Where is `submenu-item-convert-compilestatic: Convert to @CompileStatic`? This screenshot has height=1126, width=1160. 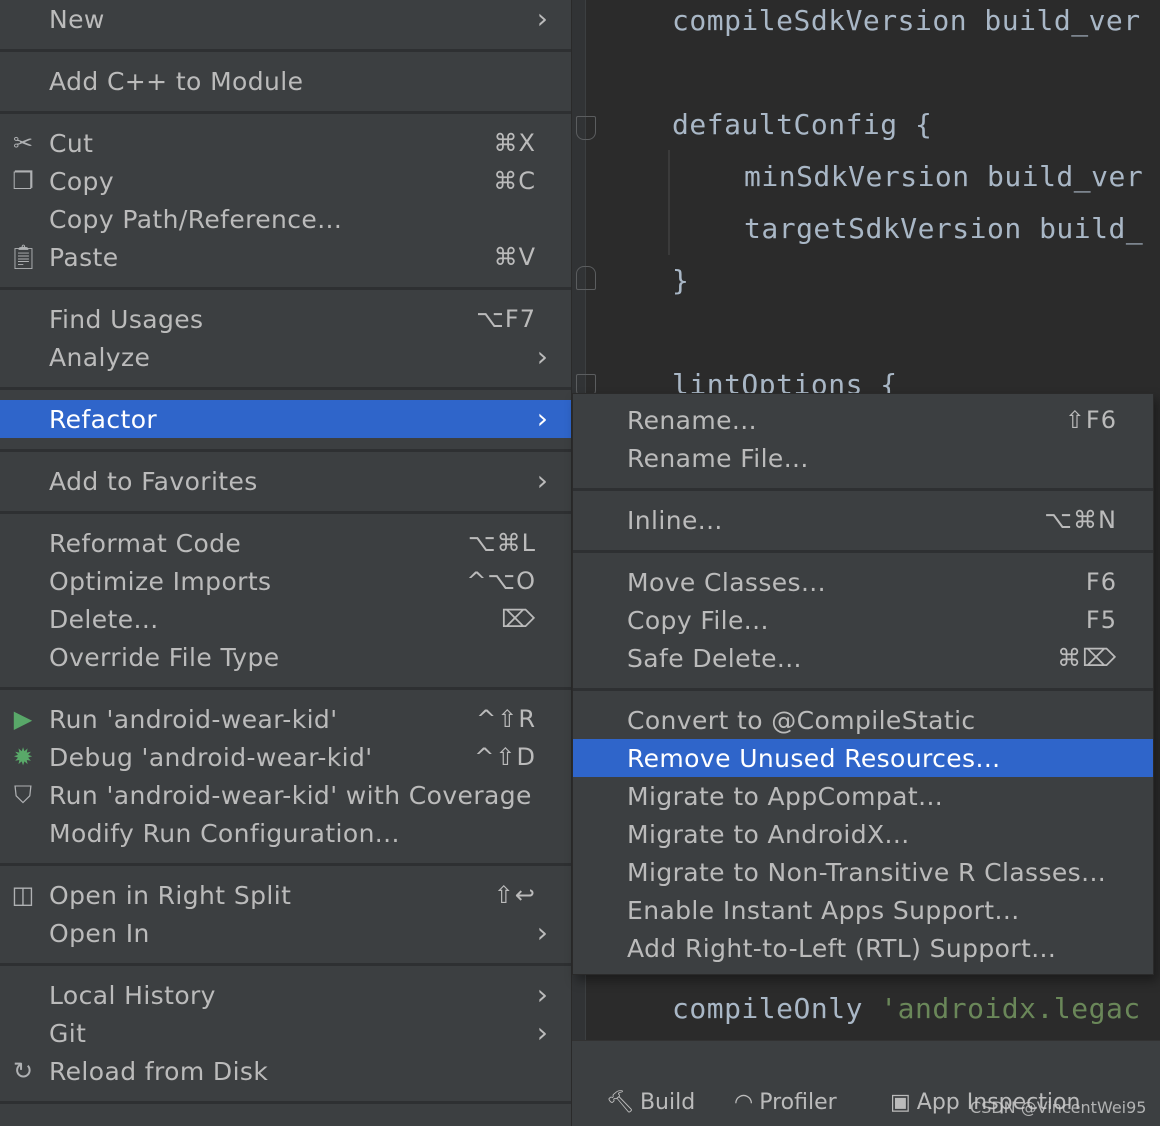 submenu-item-convert-compilestatic: Convert to @CompileStatic is located at coordinates (863, 720).